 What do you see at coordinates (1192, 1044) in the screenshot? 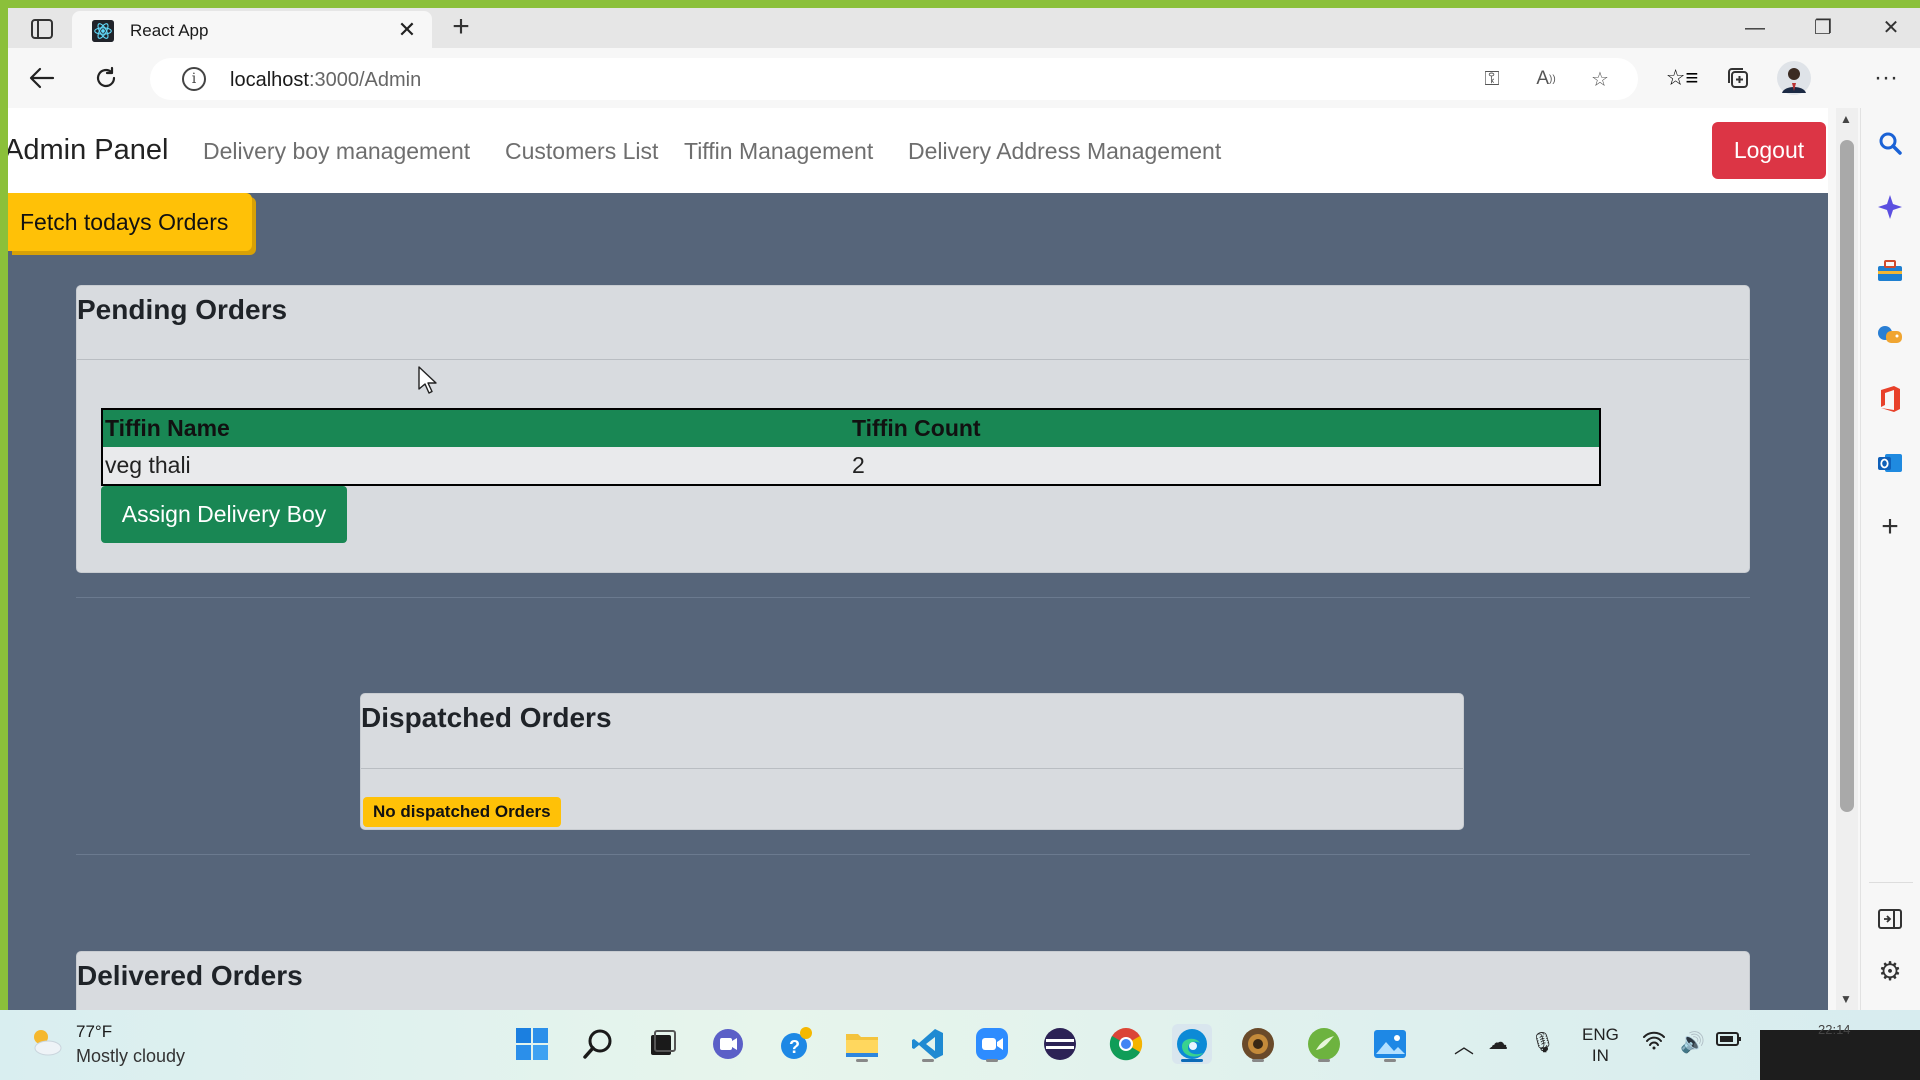
I see `edge-icon` at bounding box center [1192, 1044].